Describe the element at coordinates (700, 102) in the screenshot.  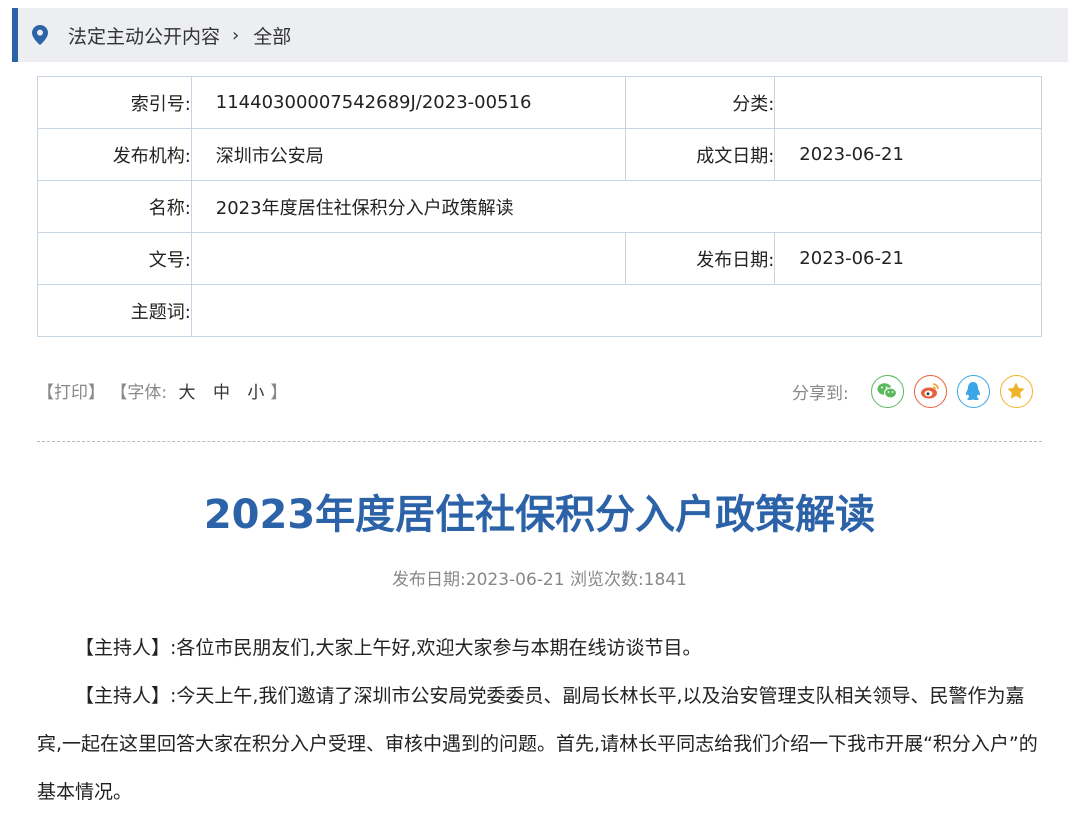
I see `category-label: 分类:` at that location.